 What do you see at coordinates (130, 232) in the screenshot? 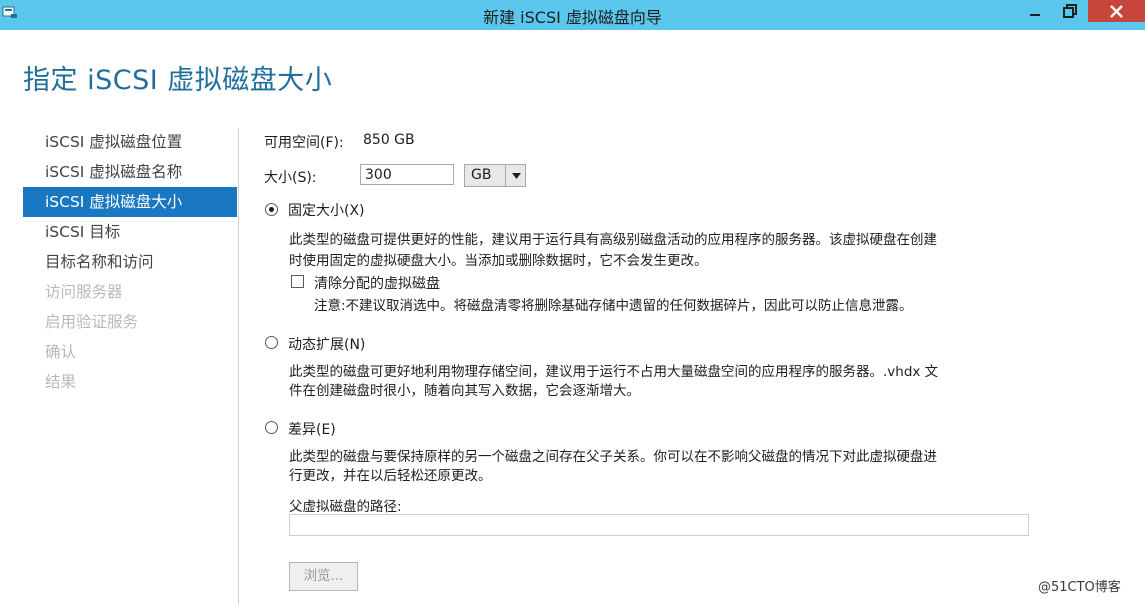
I see `nav-item-iscsi-target: iSCSI 目标` at bounding box center [130, 232].